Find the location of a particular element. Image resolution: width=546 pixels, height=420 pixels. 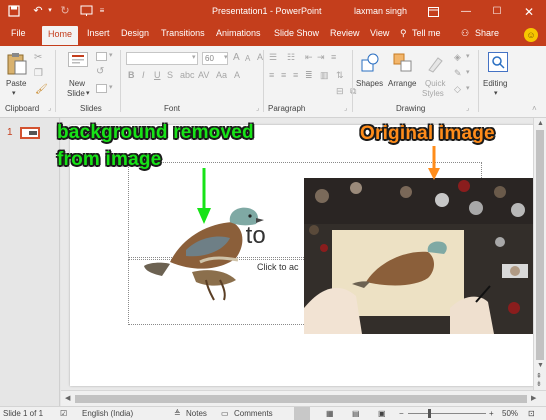

shape-fill-dropdown-icon: ▾ is located at coordinates (468, 56).